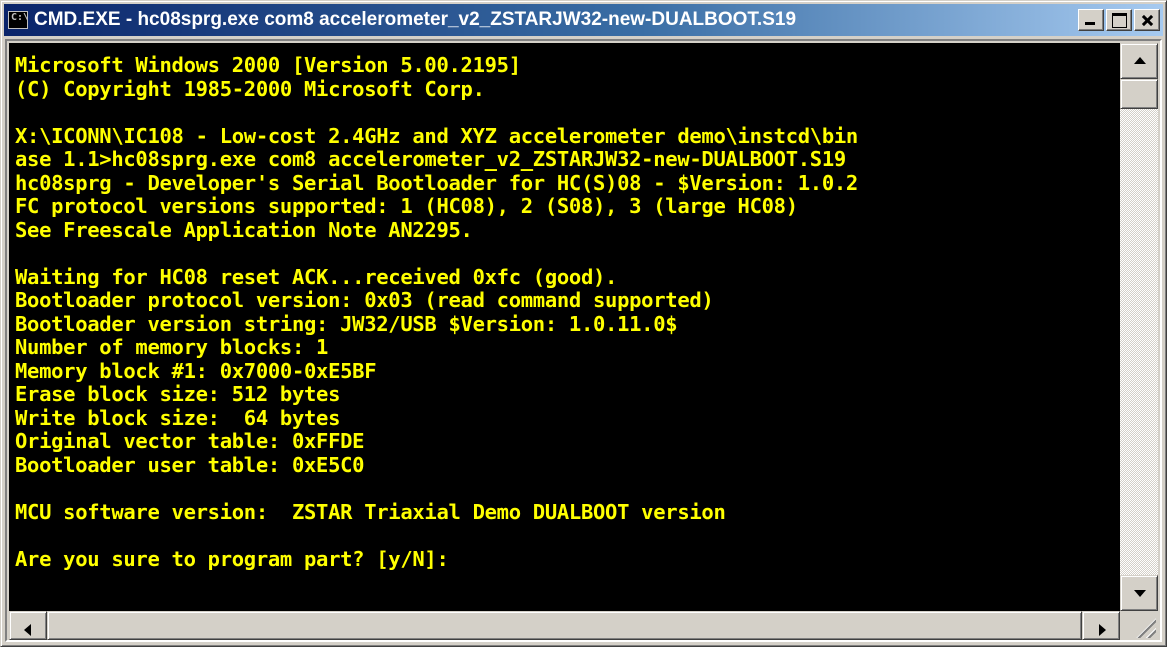 This screenshot has width=1167, height=647. I want to click on scroll-down-button, so click(1139, 593).